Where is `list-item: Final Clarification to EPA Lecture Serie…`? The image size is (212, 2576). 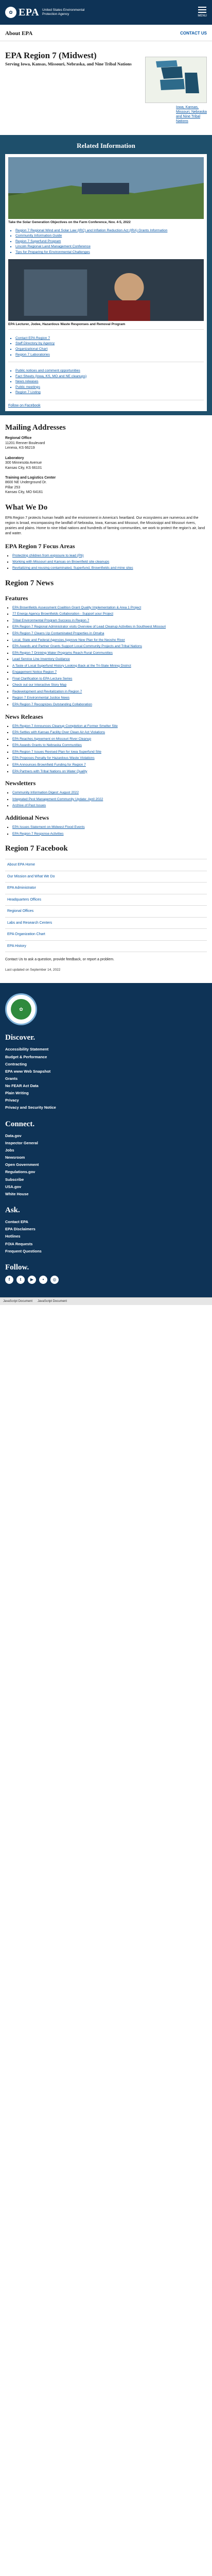 list-item: Final Clarification to EPA Lecture Serie… is located at coordinates (109, 679).